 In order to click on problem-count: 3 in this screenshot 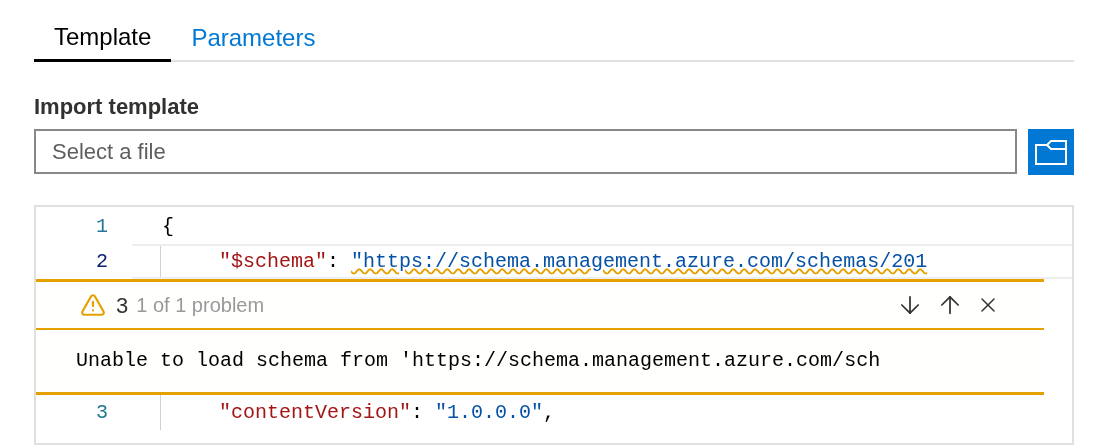, I will do `click(122, 305)`.